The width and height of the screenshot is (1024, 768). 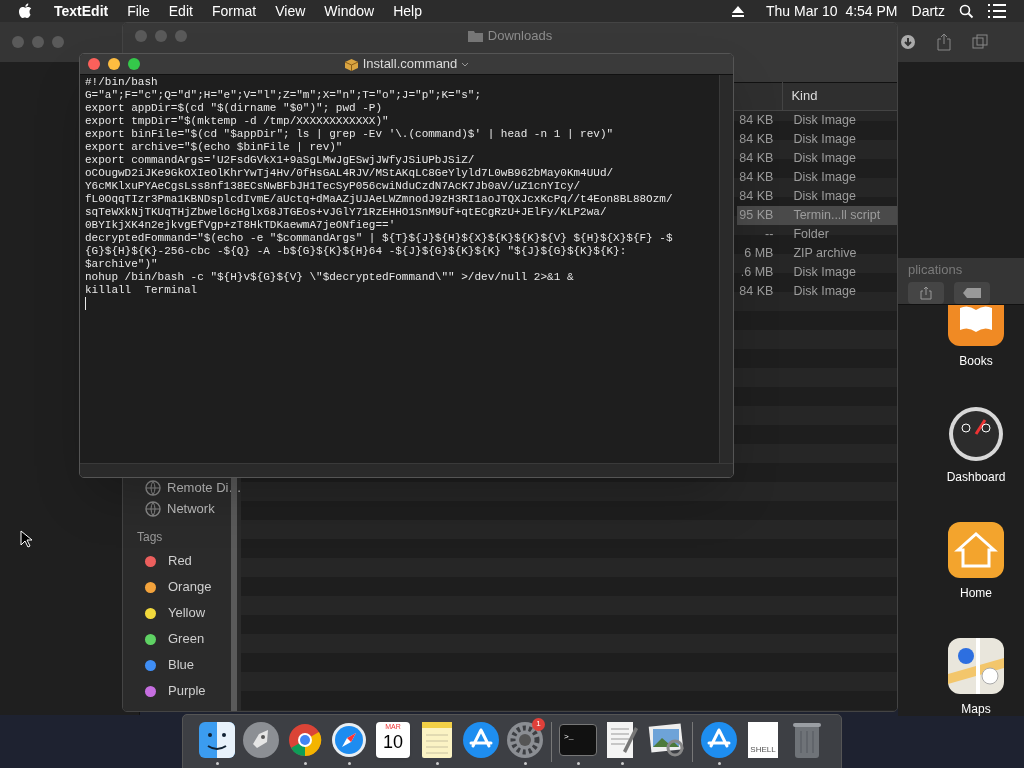 I want to click on folder-icon, so click(x=475, y=36).